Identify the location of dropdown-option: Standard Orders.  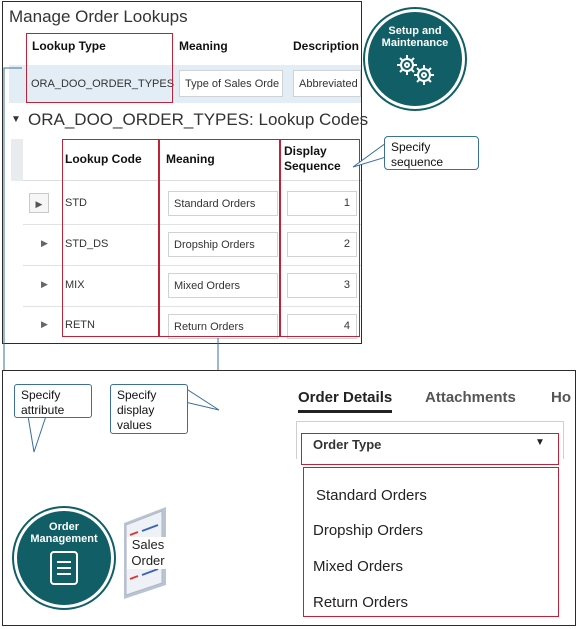
(371, 495).